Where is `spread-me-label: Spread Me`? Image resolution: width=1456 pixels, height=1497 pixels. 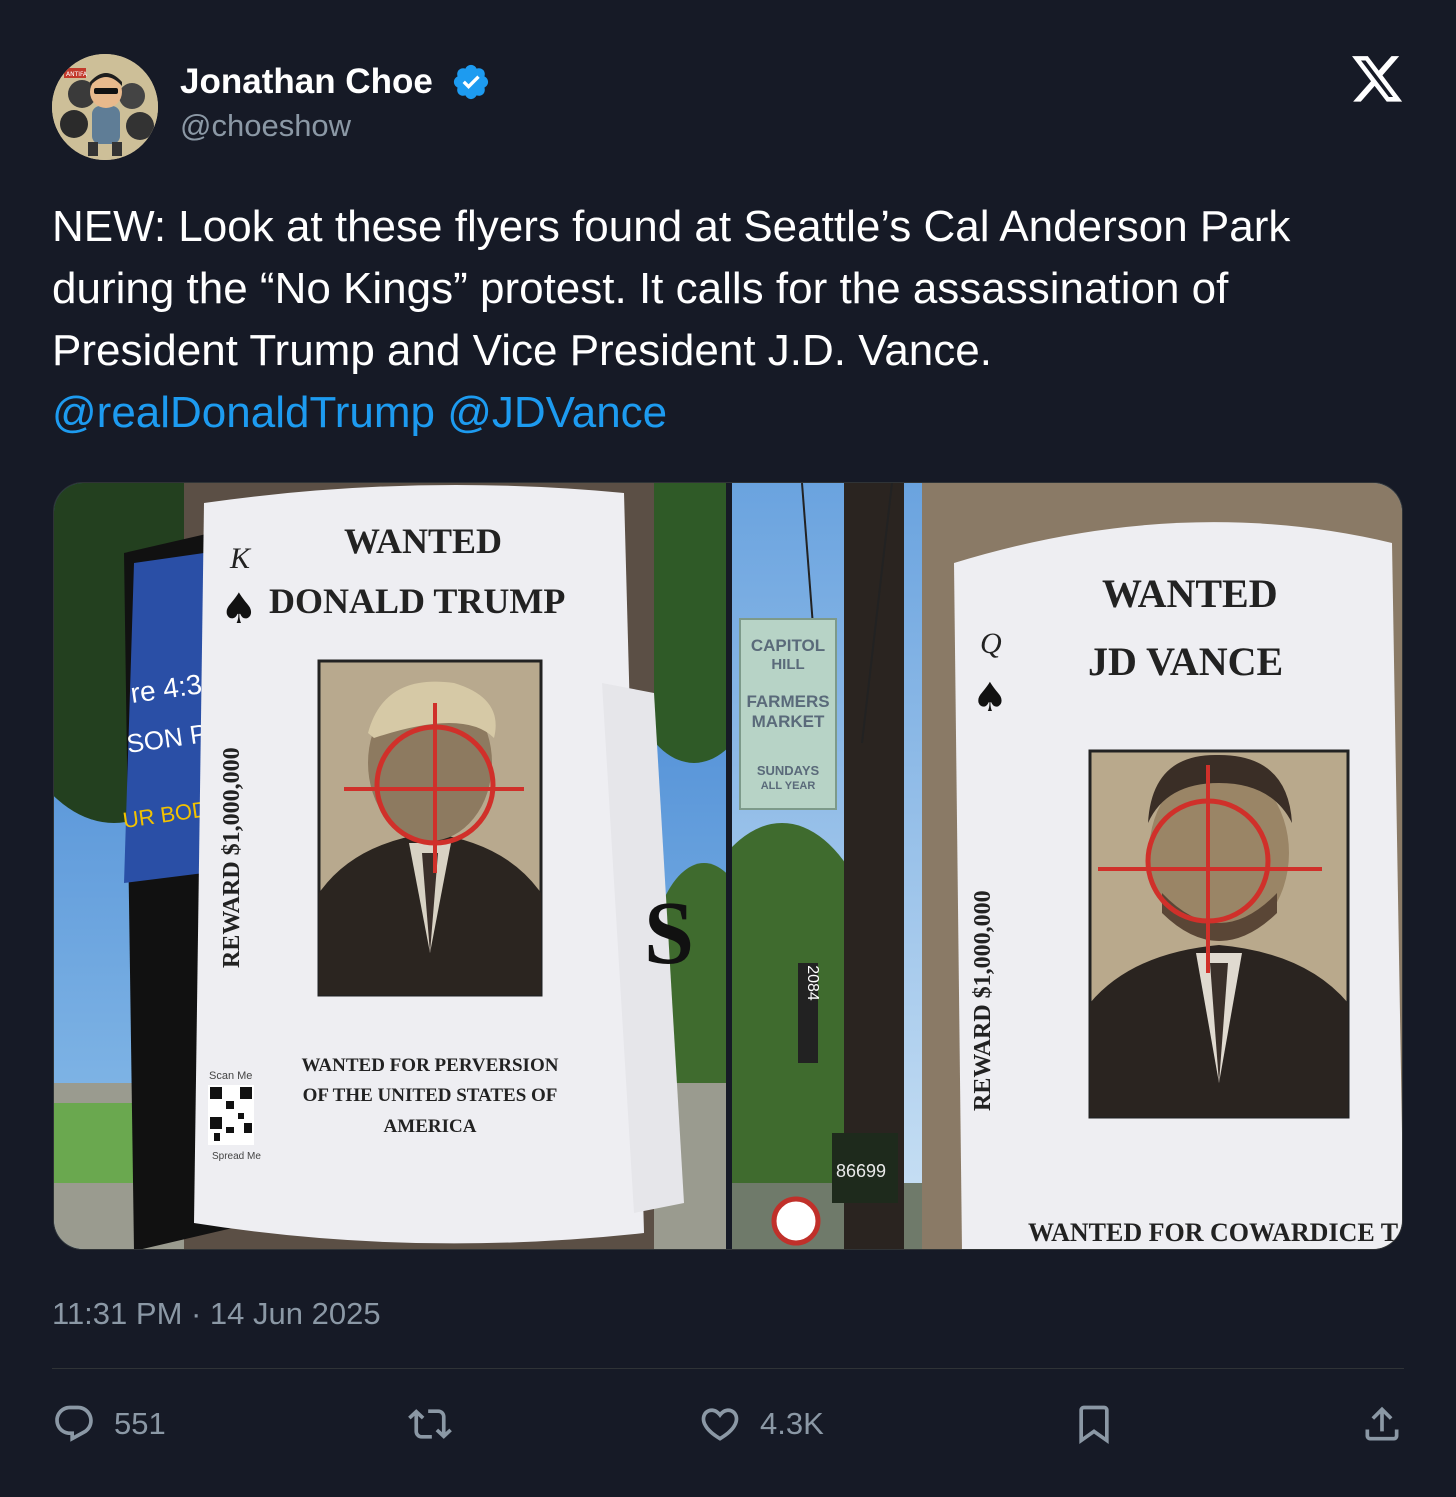
spread-me-label: Spread Me is located at coordinates (236, 1156).